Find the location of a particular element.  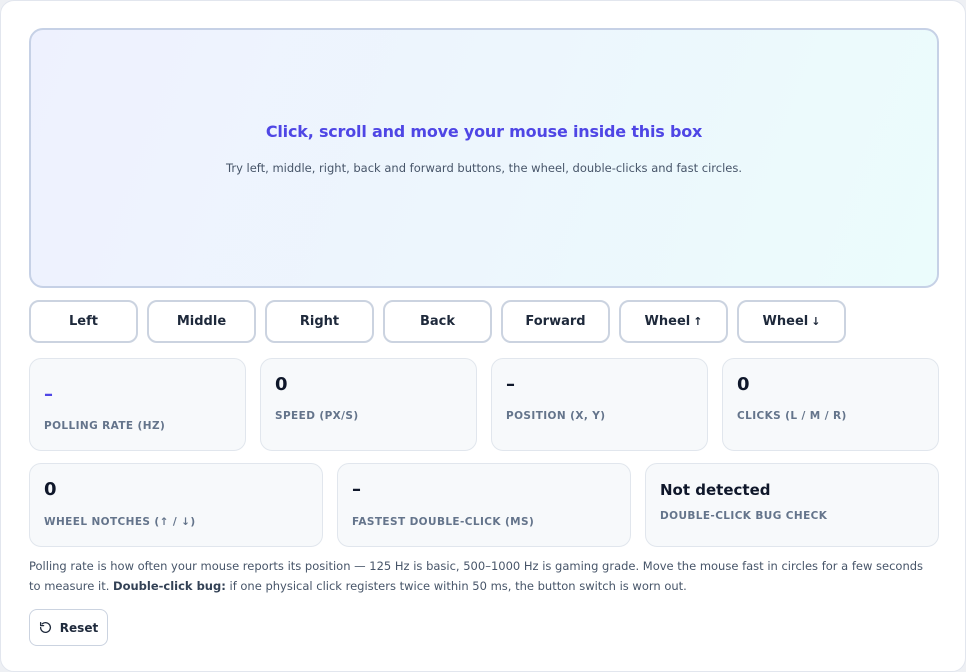

fastest-double-click-value: – is located at coordinates (356, 489).